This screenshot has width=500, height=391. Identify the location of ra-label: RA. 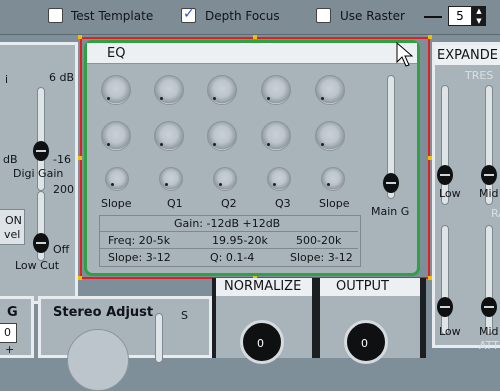
(495, 213).